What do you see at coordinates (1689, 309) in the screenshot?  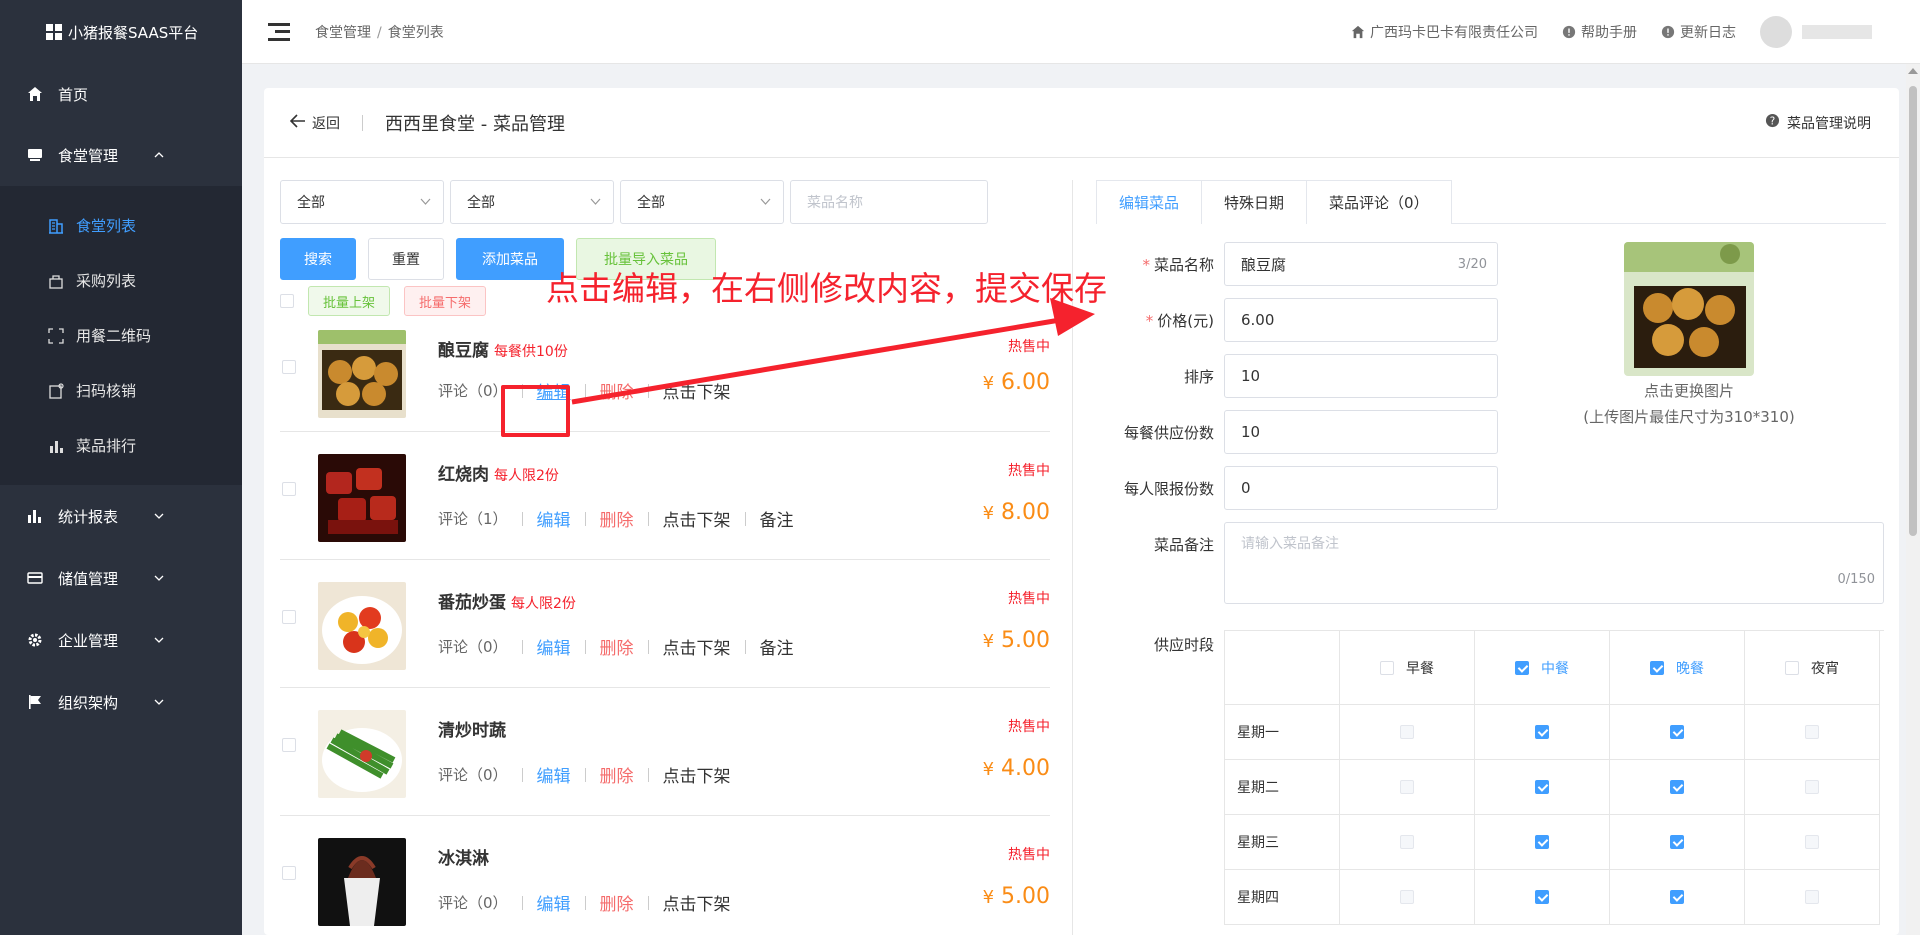 I see `dish-image-upload` at bounding box center [1689, 309].